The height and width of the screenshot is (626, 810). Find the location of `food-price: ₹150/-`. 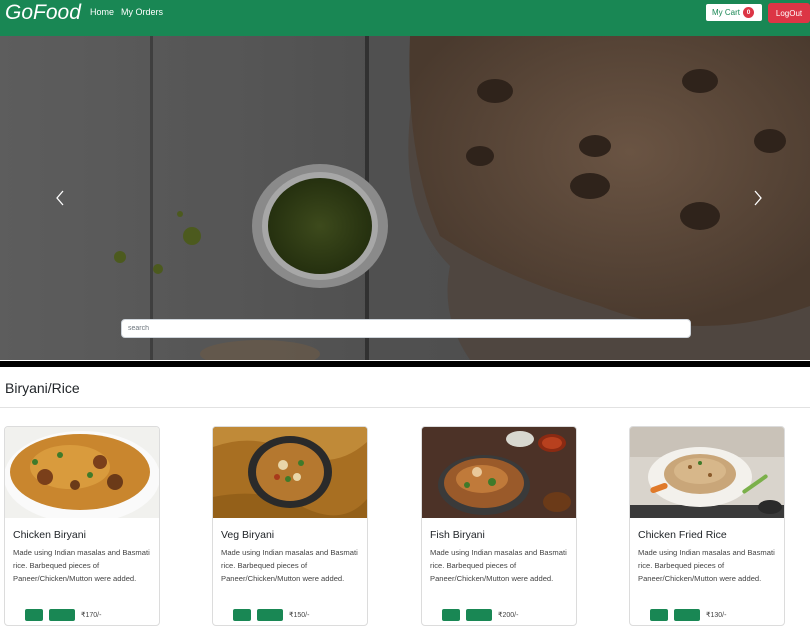

food-price: ₹150/- is located at coordinates (299, 615).